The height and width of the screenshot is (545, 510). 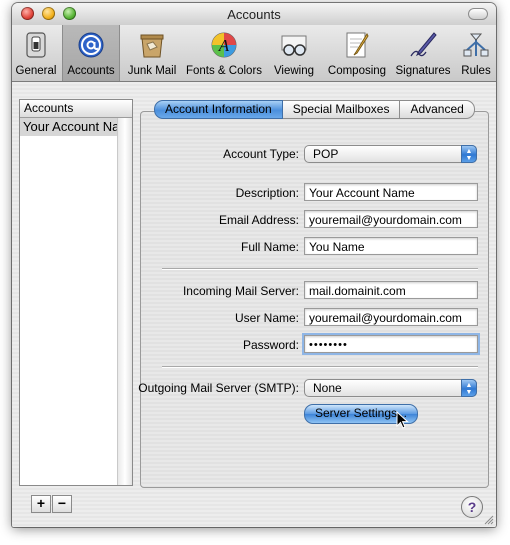 I want to click on svg-text: A, so click(x=224, y=45).